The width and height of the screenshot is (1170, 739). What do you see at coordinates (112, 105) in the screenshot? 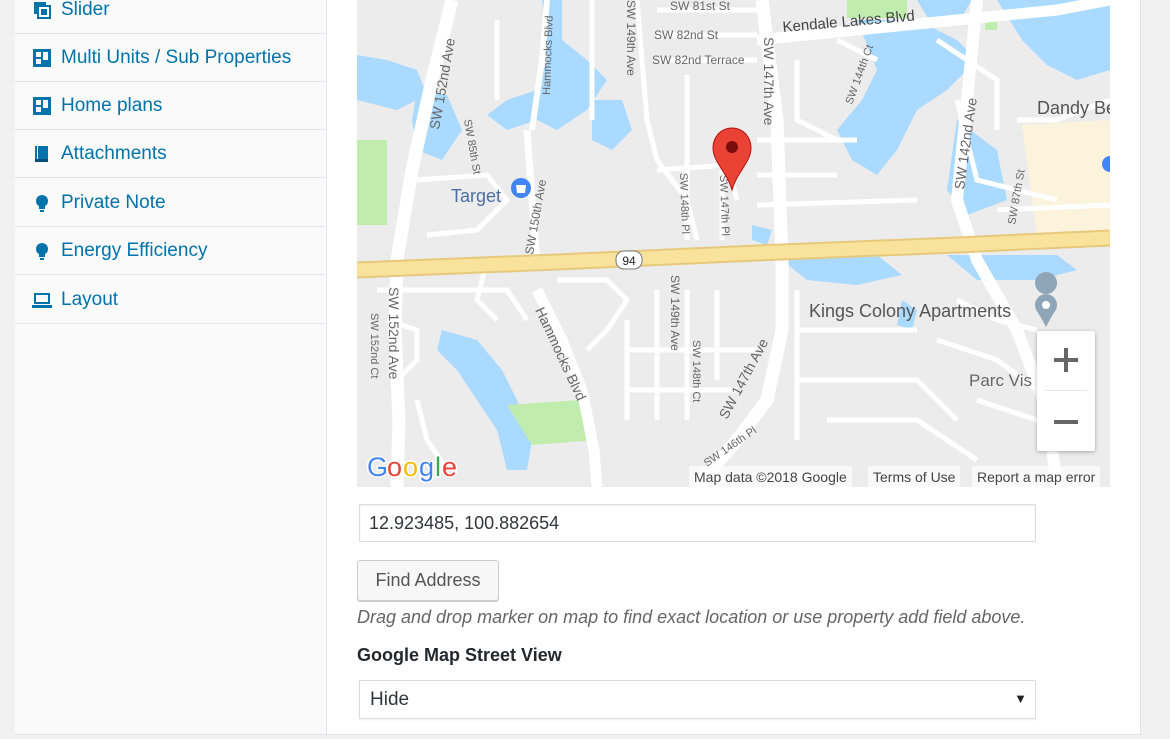
I see `sidebar-item-label: Home plans` at bounding box center [112, 105].